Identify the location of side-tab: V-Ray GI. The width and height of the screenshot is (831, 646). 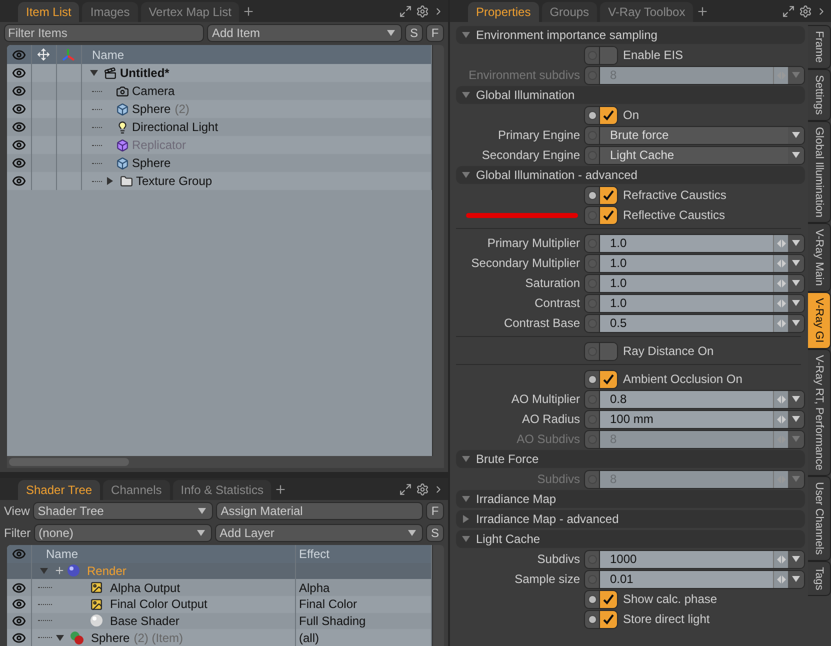
(819, 320).